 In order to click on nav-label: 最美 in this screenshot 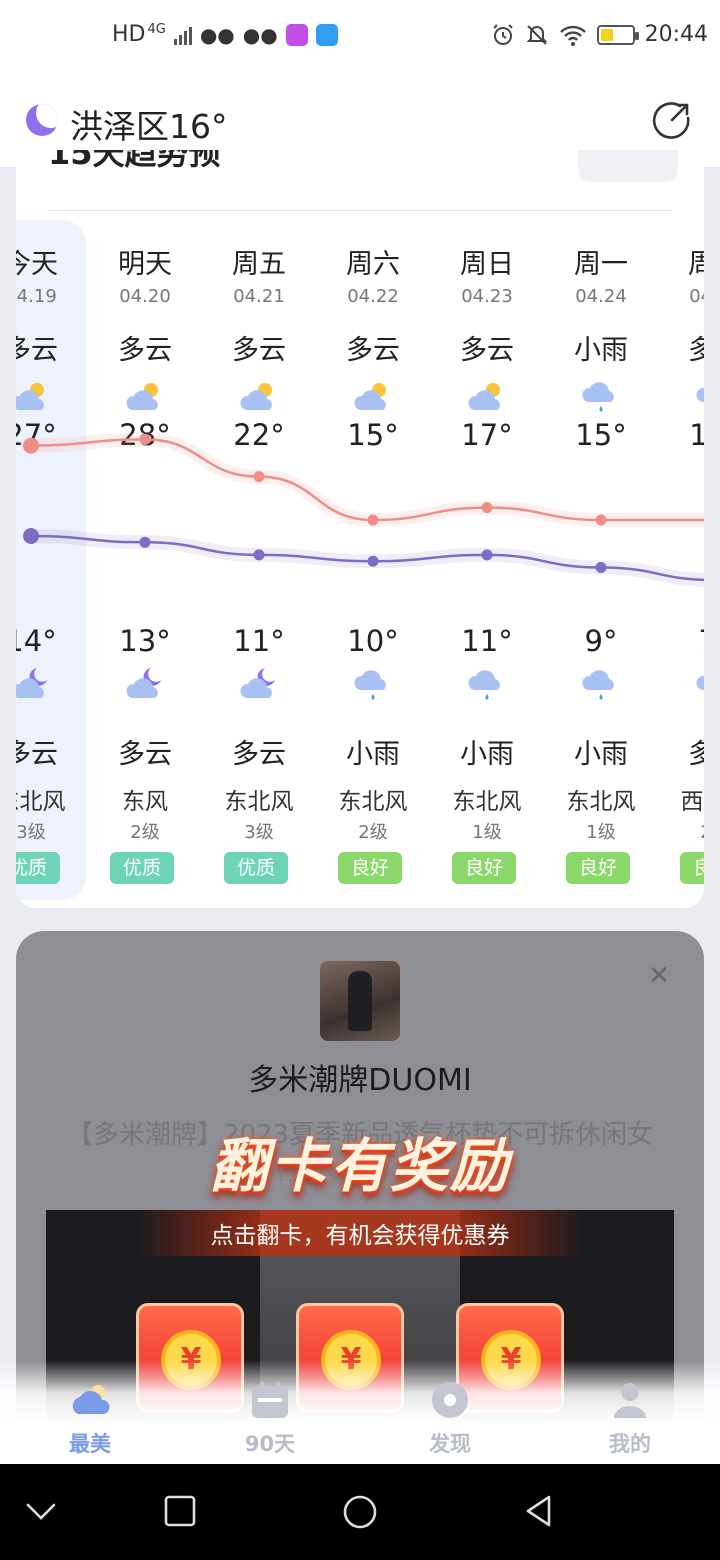, I will do `click(90, 1444)`.